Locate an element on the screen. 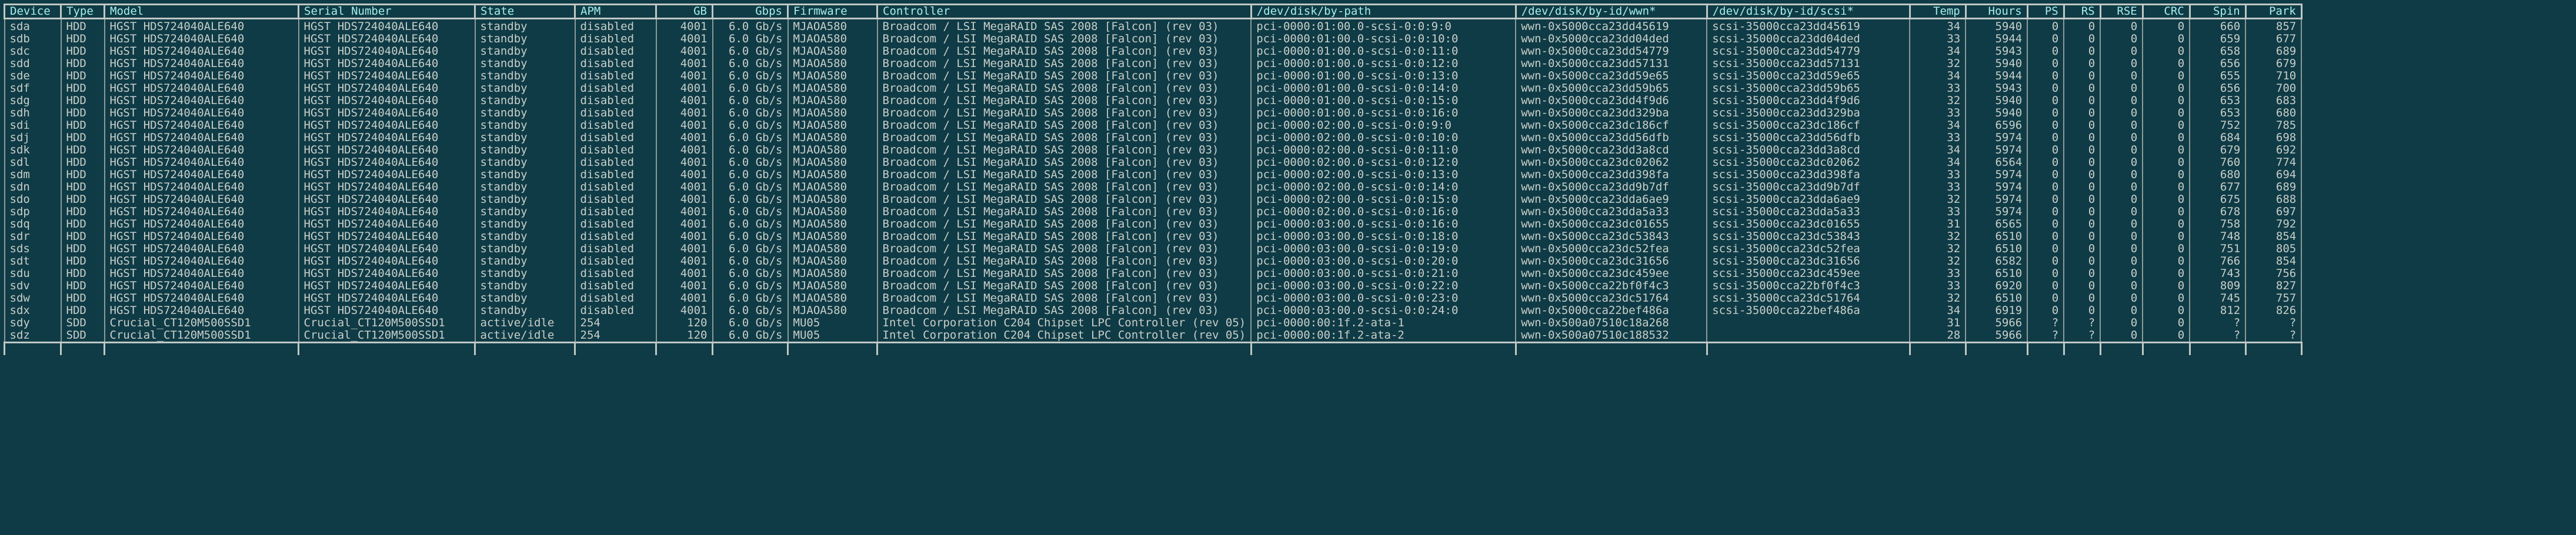  column-header-apm: APM is located at coordinates (615, 12).